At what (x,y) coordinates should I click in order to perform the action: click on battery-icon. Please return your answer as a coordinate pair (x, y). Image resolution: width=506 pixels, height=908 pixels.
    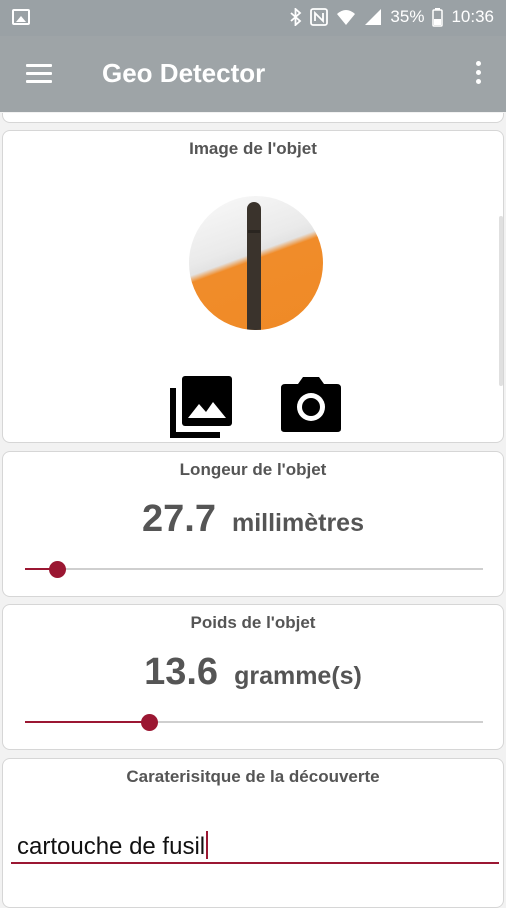
    Looking at the image, I should click on (438, 17).